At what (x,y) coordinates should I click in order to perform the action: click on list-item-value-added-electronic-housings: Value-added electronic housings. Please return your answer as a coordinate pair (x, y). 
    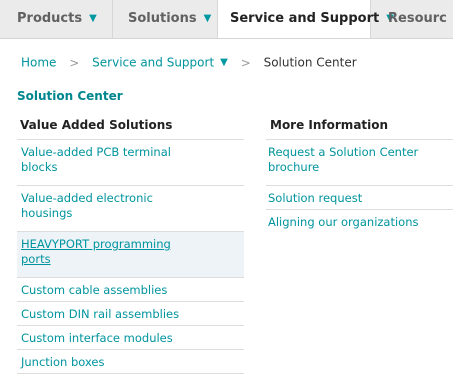
    Looking at the image, I should click on (130, 209).